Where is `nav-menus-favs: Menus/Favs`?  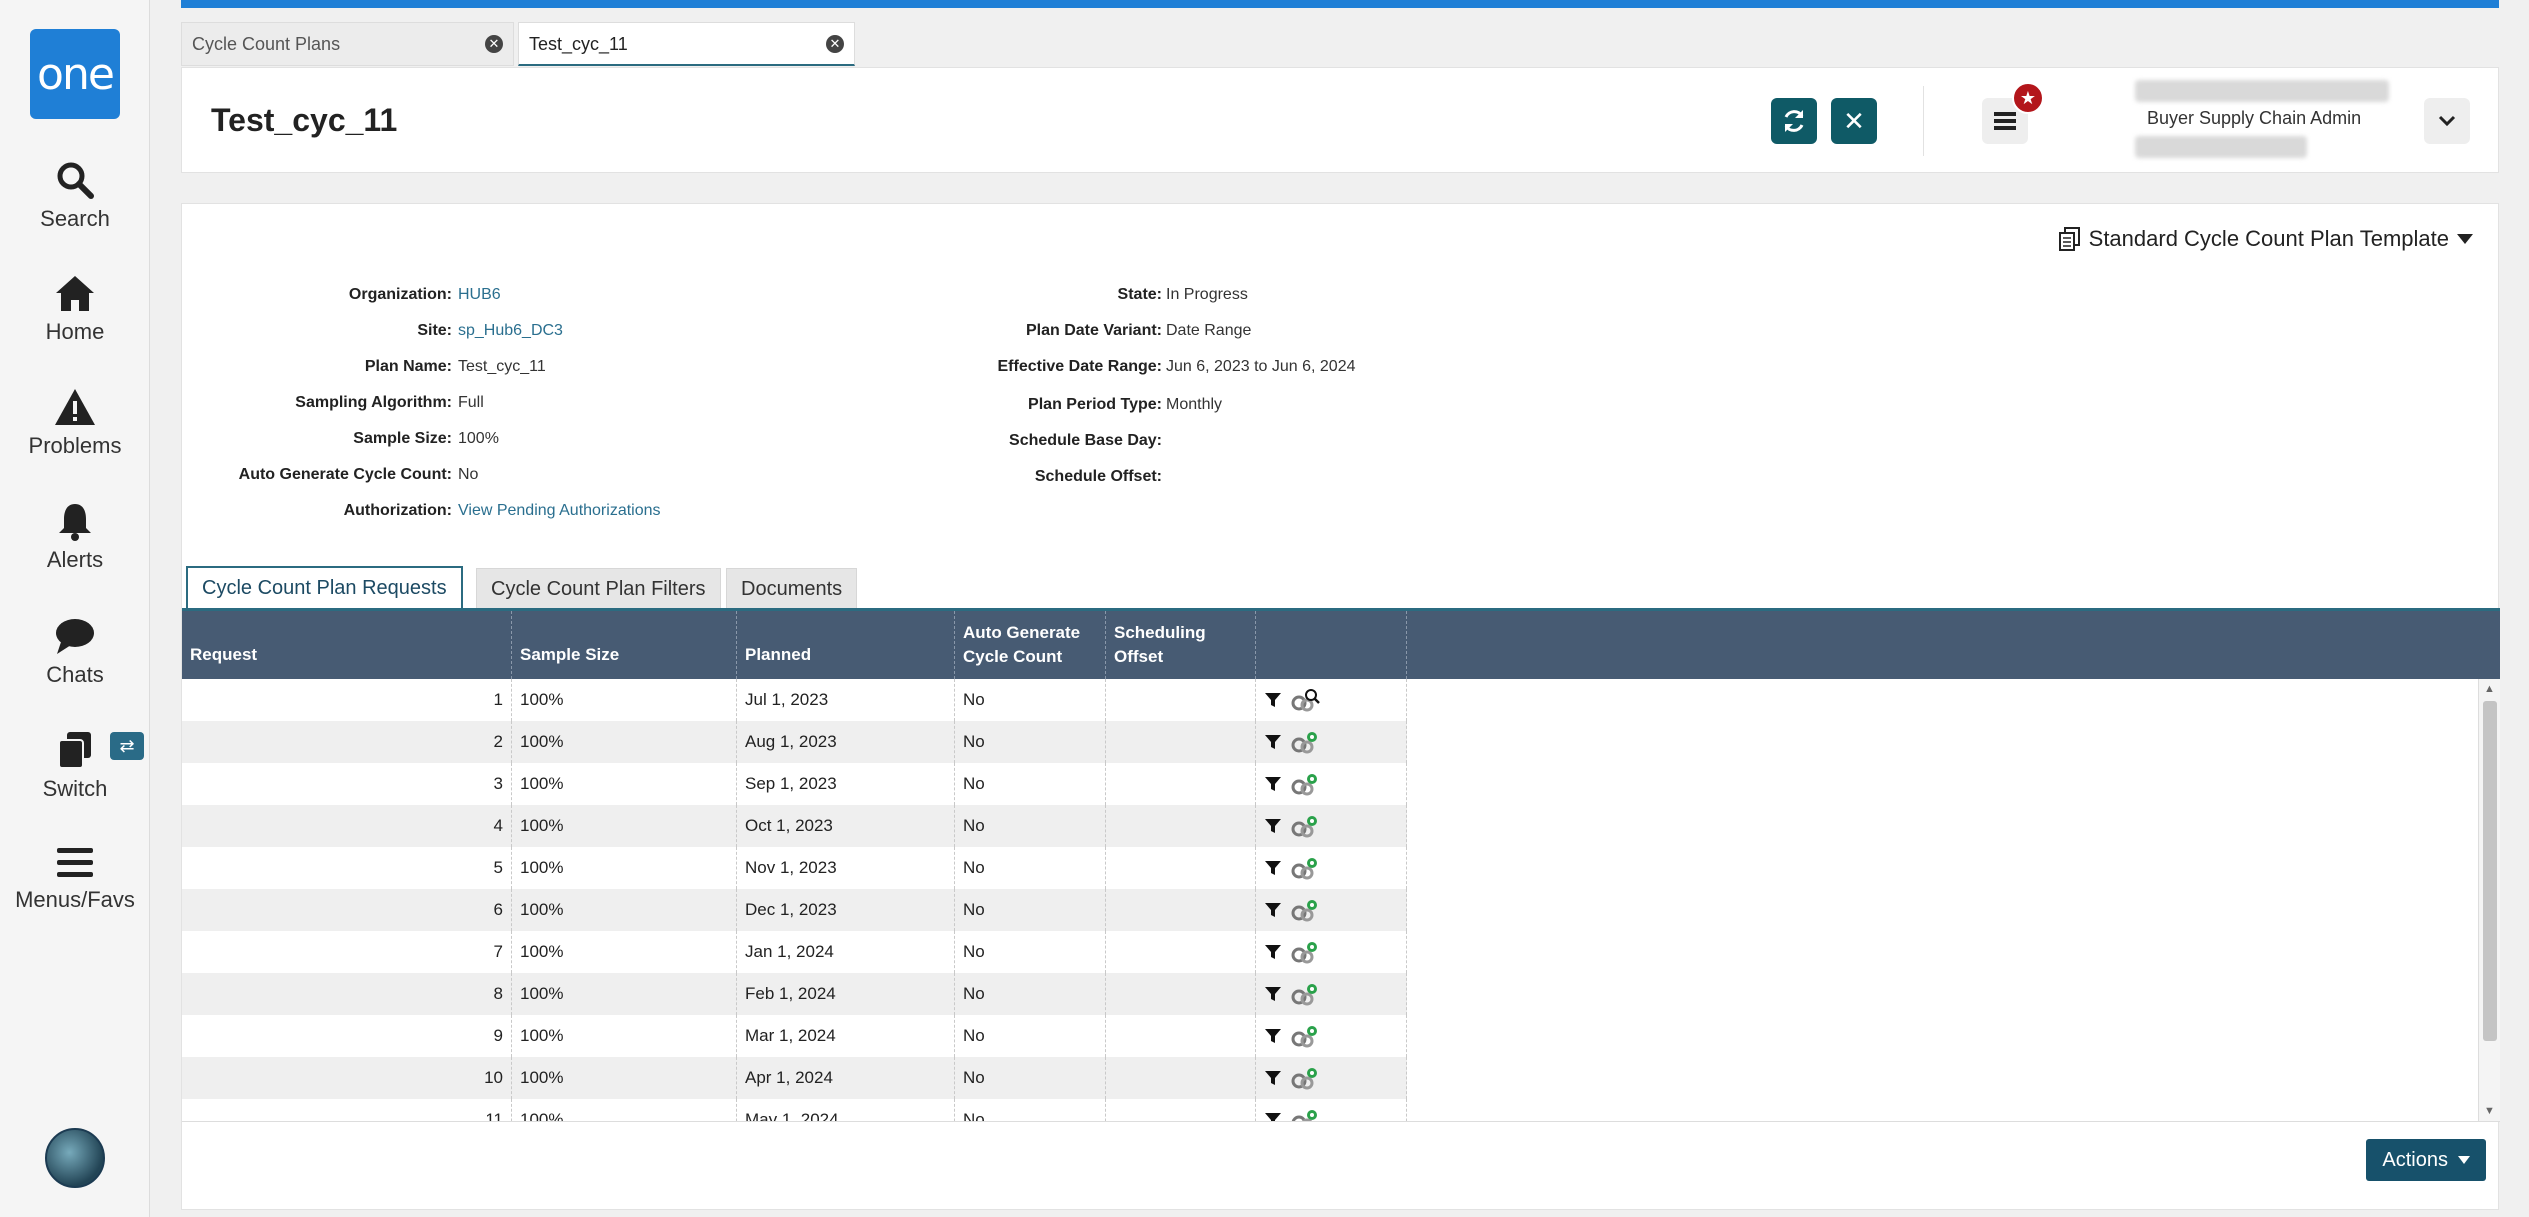 nav-menus-favs: Menus/Favs is located at coordinates (75, 879).